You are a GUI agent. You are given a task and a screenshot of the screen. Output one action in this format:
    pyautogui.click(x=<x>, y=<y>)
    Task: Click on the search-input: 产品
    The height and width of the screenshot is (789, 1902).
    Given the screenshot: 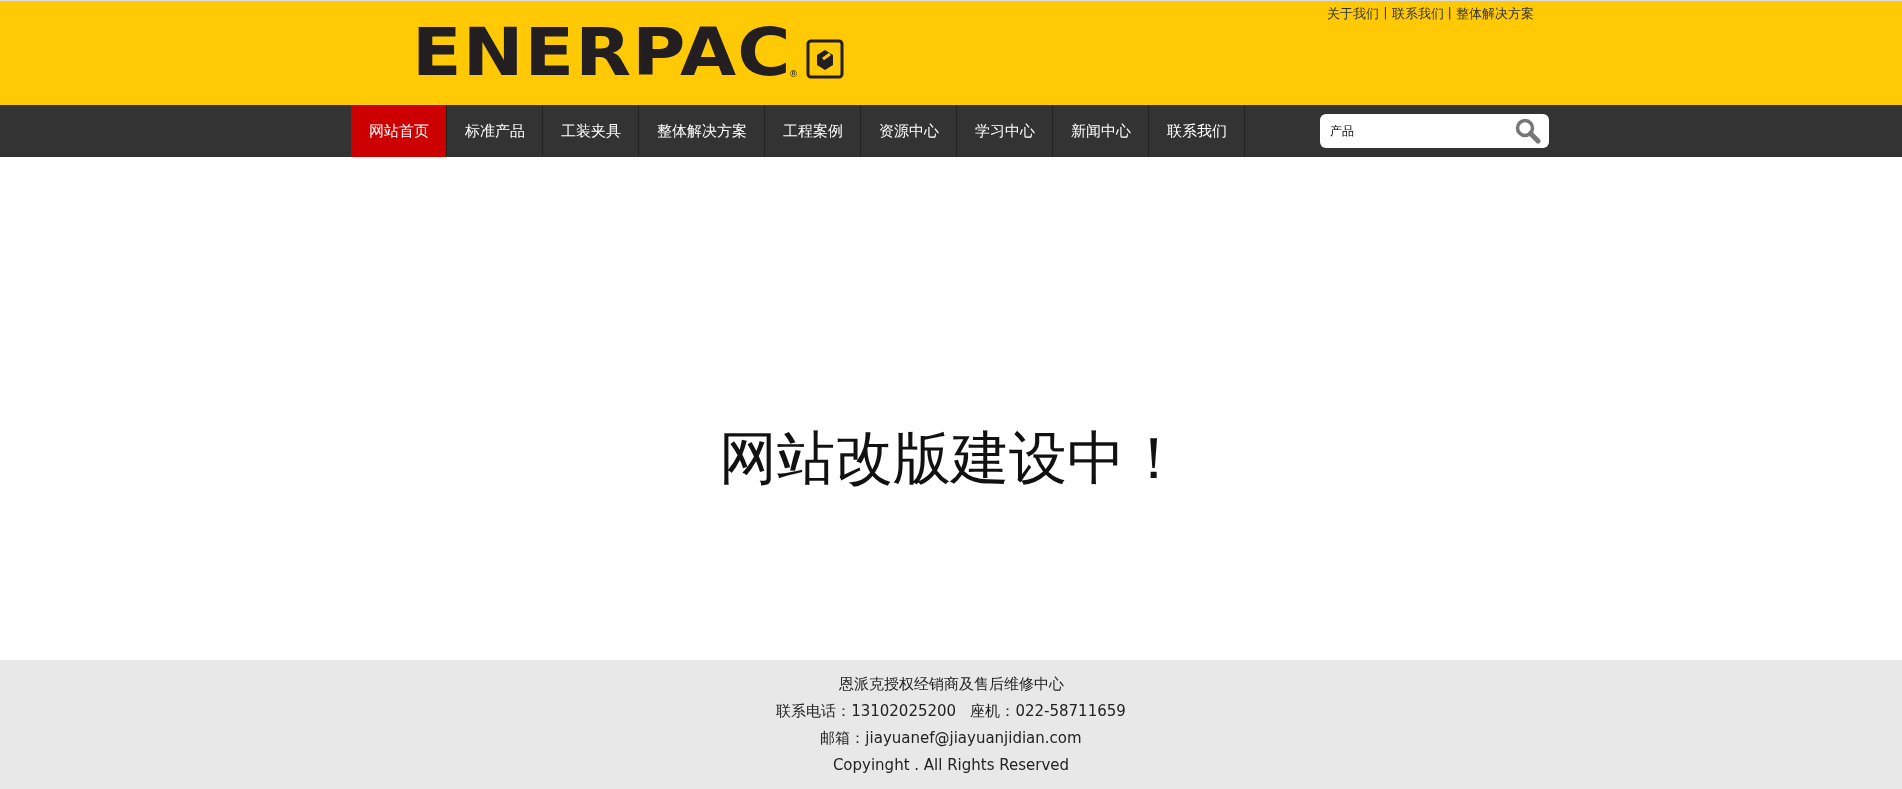 What is the action you would take?
    pyautogui.click(x=1420, y=131)
    